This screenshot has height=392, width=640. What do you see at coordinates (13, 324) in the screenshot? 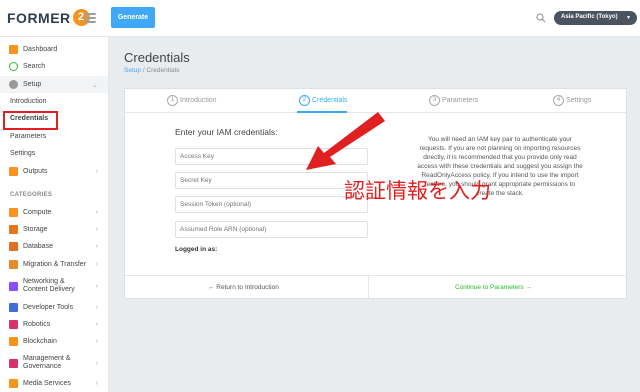
I see `robotics-icon` at bounding box center [13, 324].